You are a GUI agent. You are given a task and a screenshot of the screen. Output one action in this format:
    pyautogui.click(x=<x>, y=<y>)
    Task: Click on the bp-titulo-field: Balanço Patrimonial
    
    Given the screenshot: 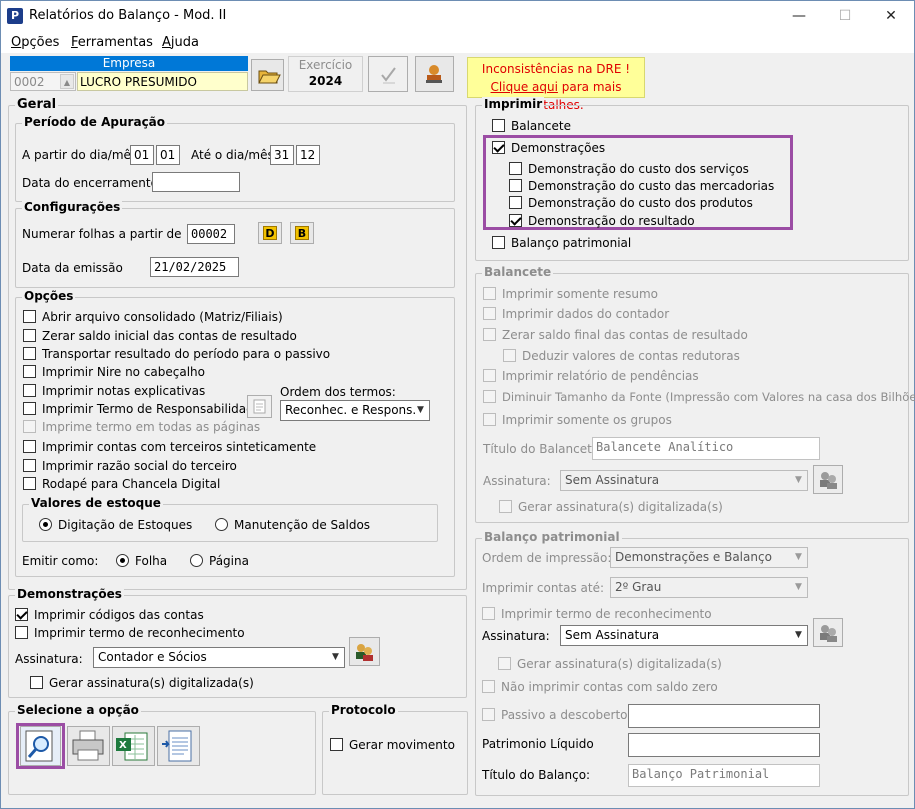 What is the action you would take?
    pyautogui.click(x=724, y=775)
    